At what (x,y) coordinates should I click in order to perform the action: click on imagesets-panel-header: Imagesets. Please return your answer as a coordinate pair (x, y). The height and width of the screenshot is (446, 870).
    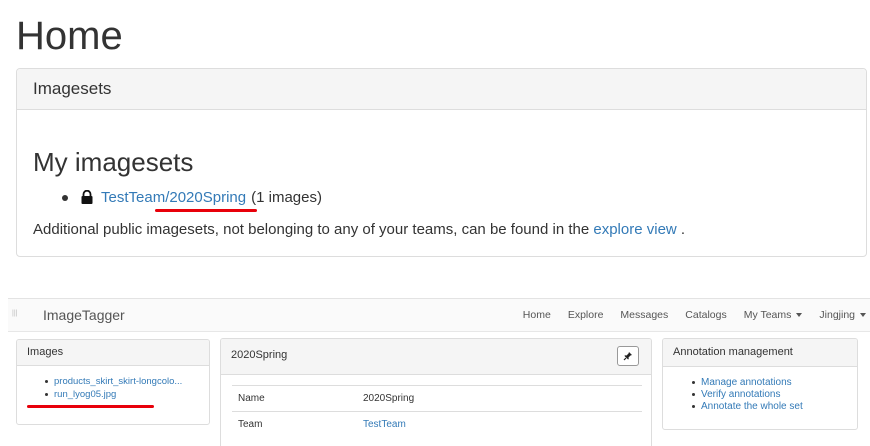
    Looking at the image, I should click on (441, 89).